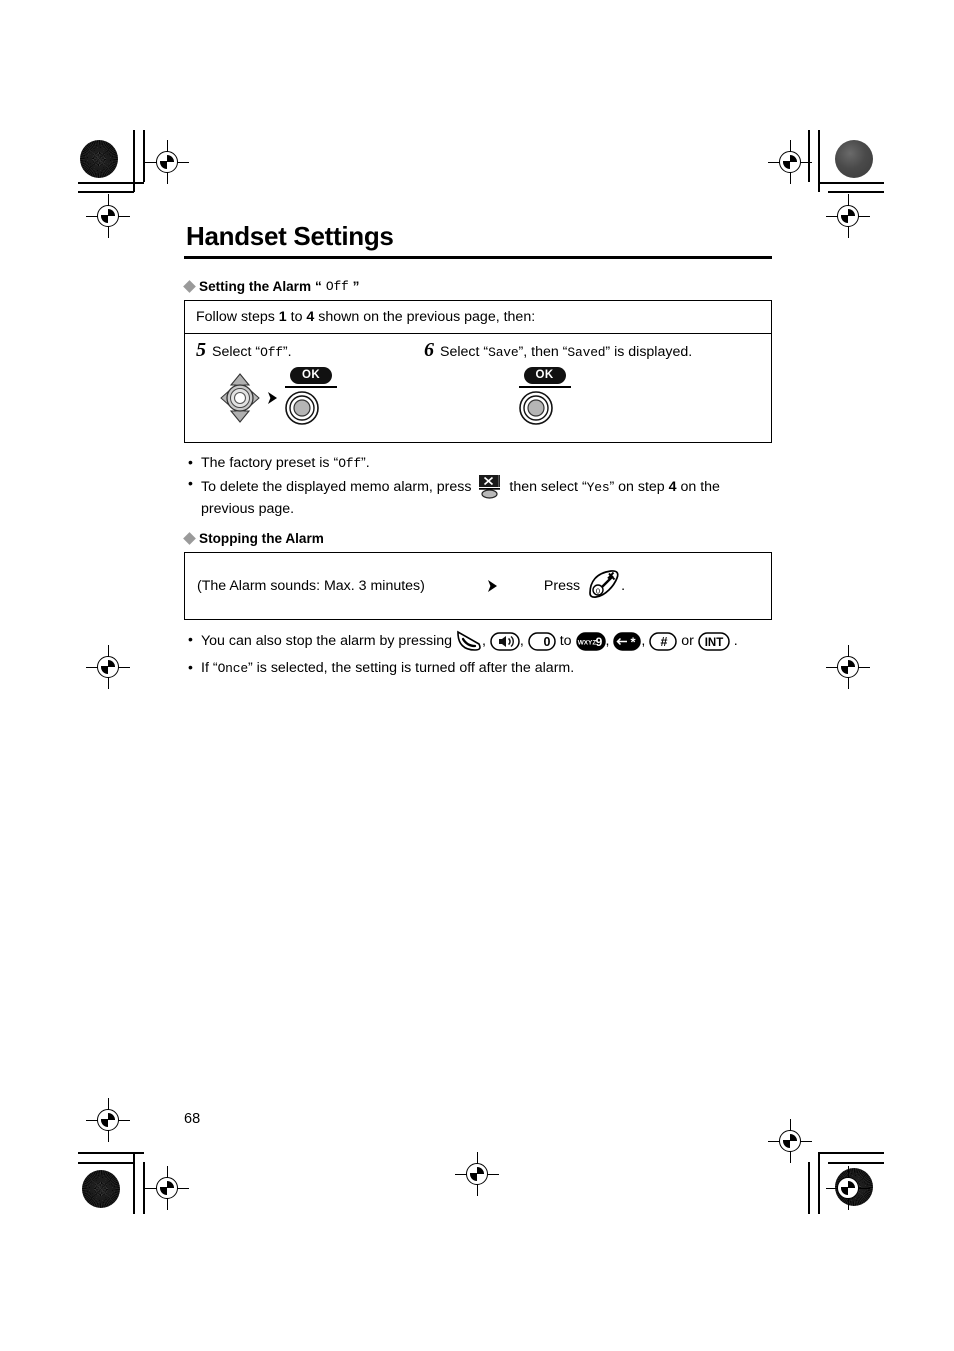 The width and height of the screenshot is (954, 1351). Describe the element at coordinates (477, 287) in the screenshot. I see `section-heading-setting-alarm: Setting the Alarm “ Off ”` at that location.